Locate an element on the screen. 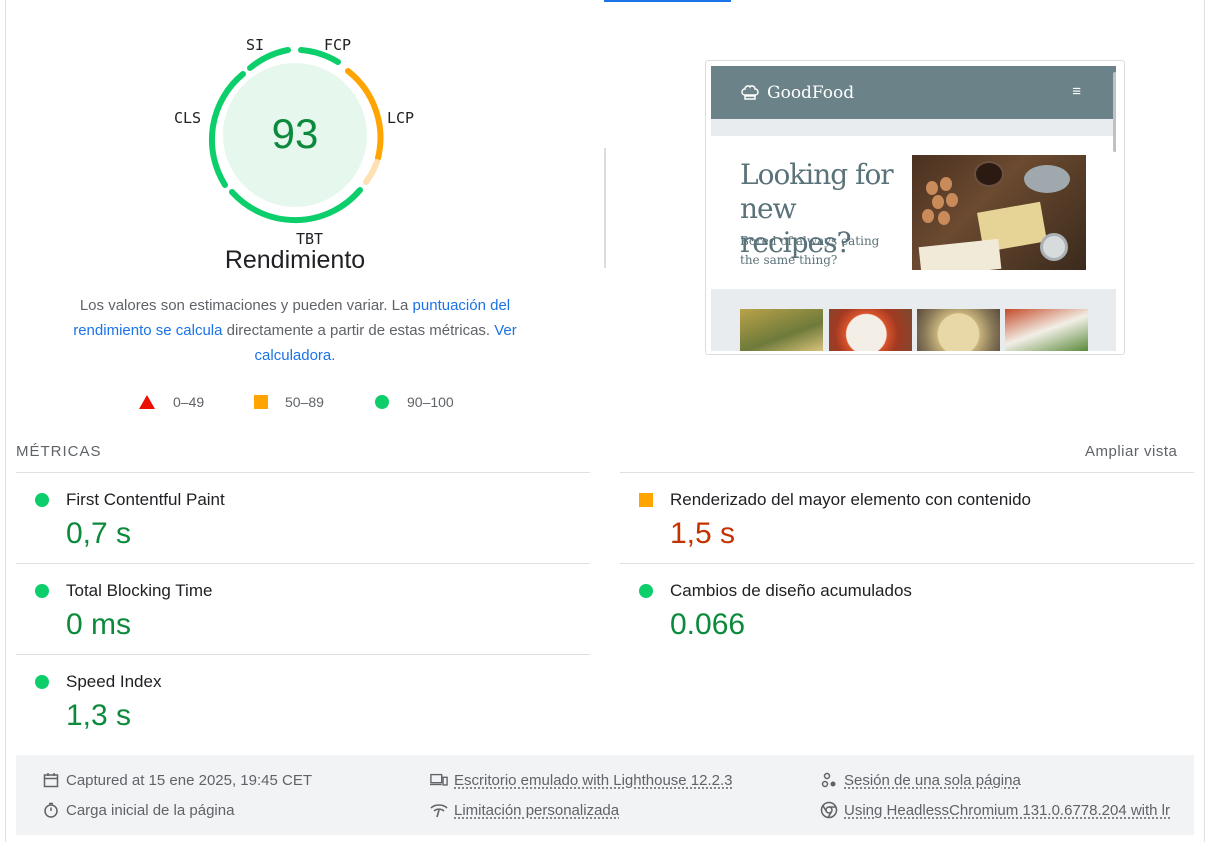  metric-cls: Cambios de diseño acumulados 0.066 is located at coordinates (907, 609).